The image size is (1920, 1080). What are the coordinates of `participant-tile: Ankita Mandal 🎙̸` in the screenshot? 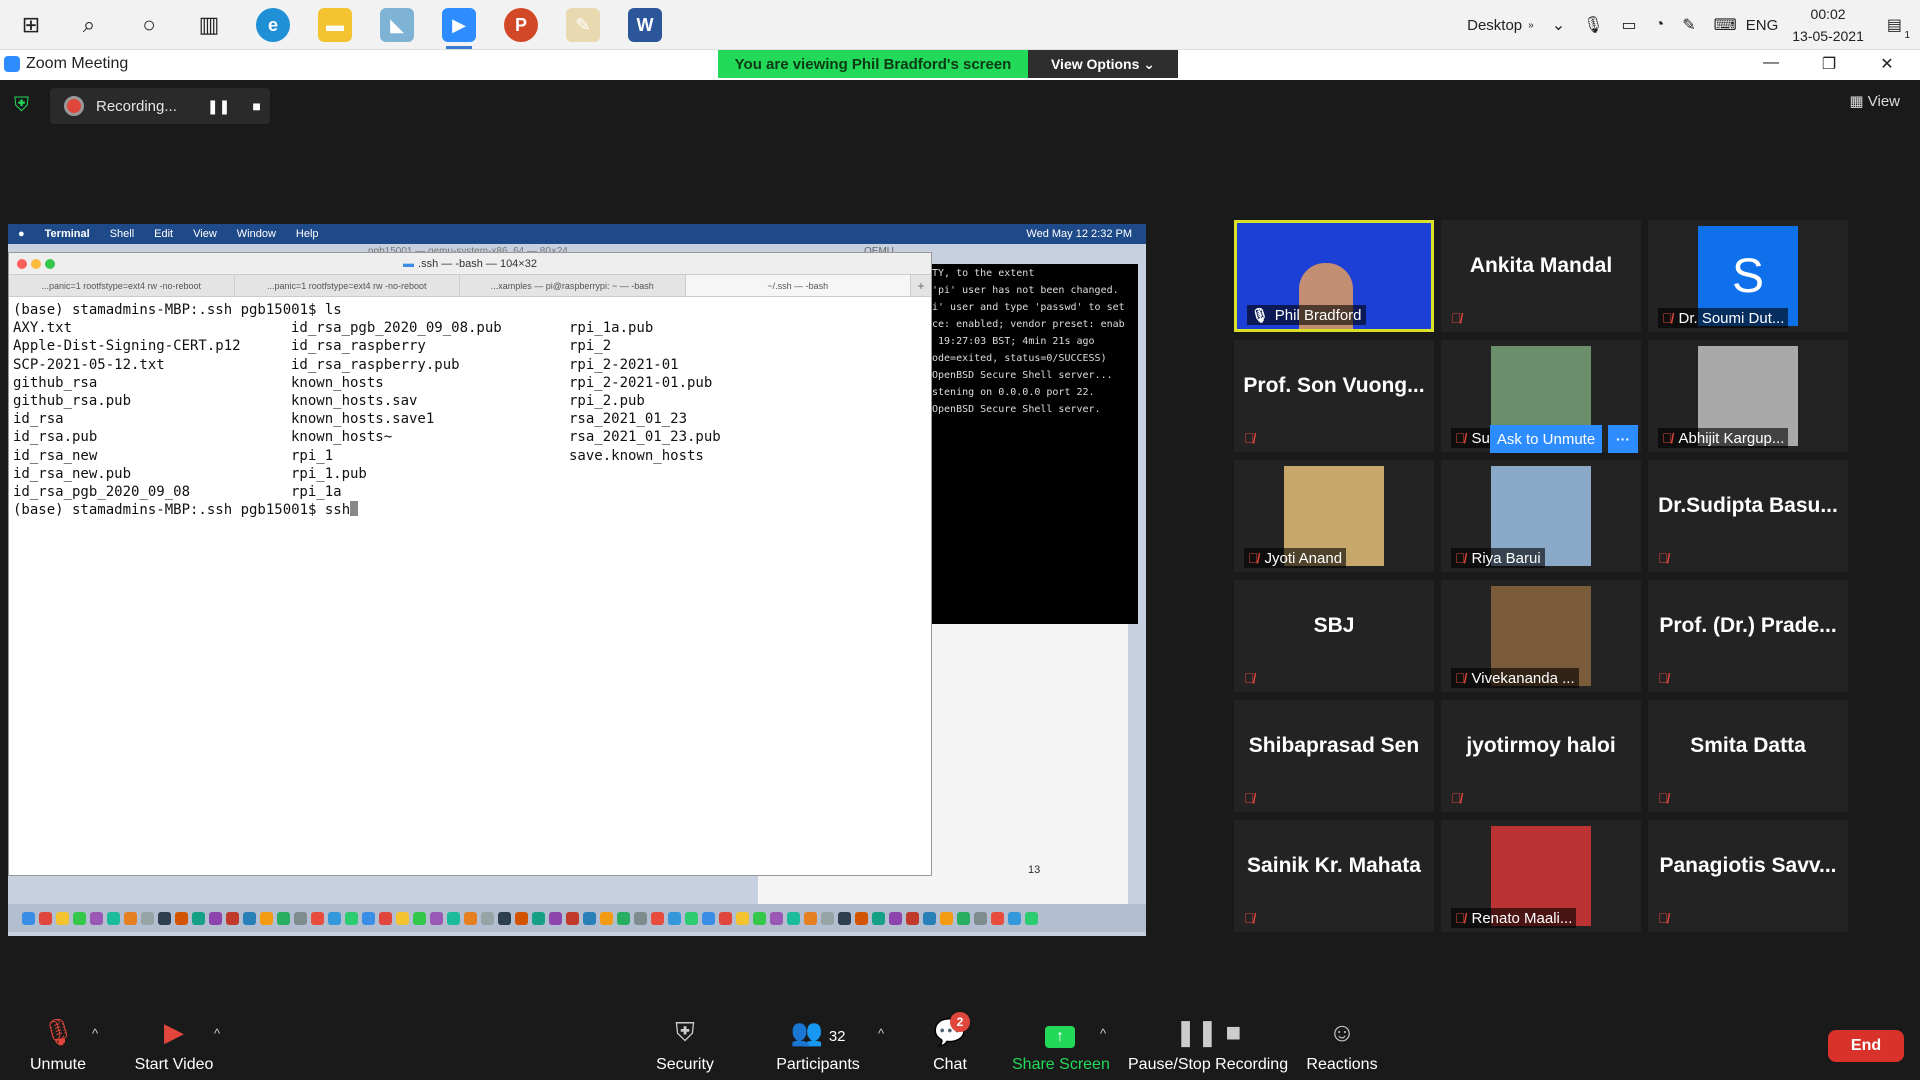 It's located at (1541, 276).